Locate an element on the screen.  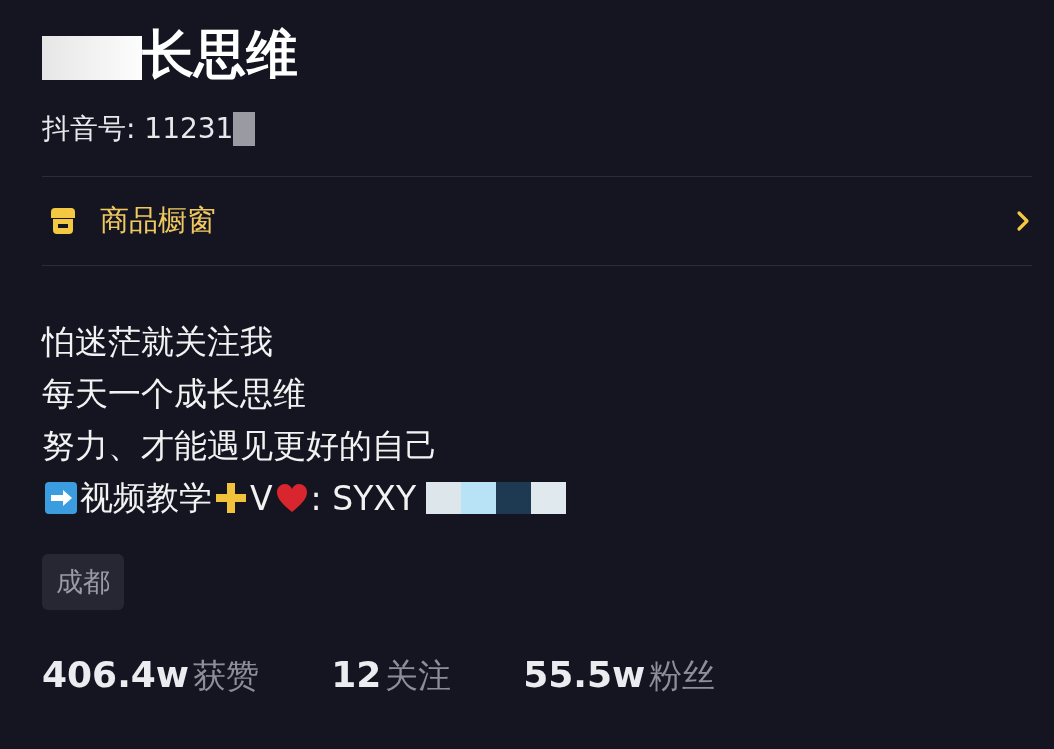
stat-label: 粉丝 is located at coordinates (682, 676).